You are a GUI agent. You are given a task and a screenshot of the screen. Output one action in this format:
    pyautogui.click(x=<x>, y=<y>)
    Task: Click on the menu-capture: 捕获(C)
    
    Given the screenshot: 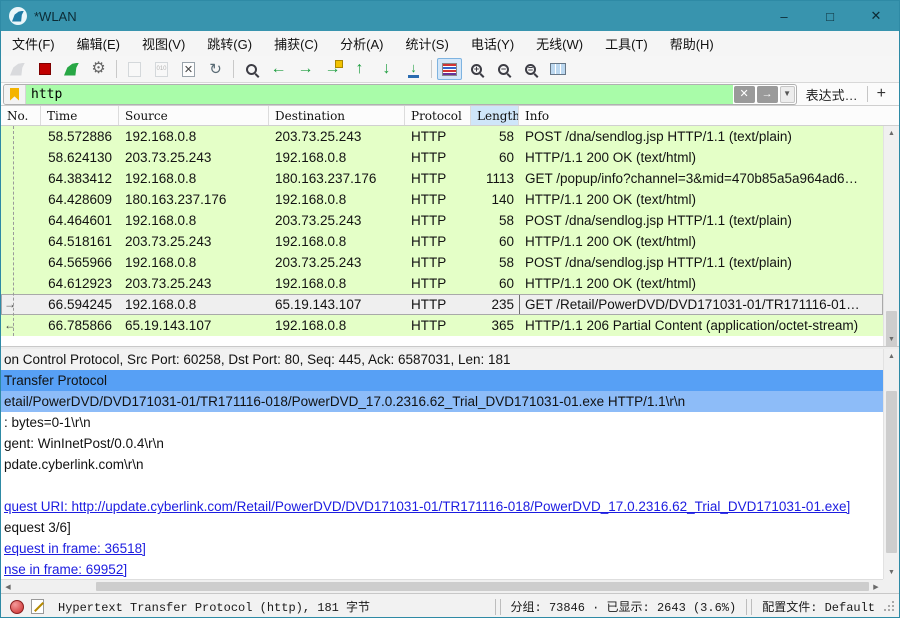 What is the action you would take?
    pyautogui.click(x=296, y=43)
    